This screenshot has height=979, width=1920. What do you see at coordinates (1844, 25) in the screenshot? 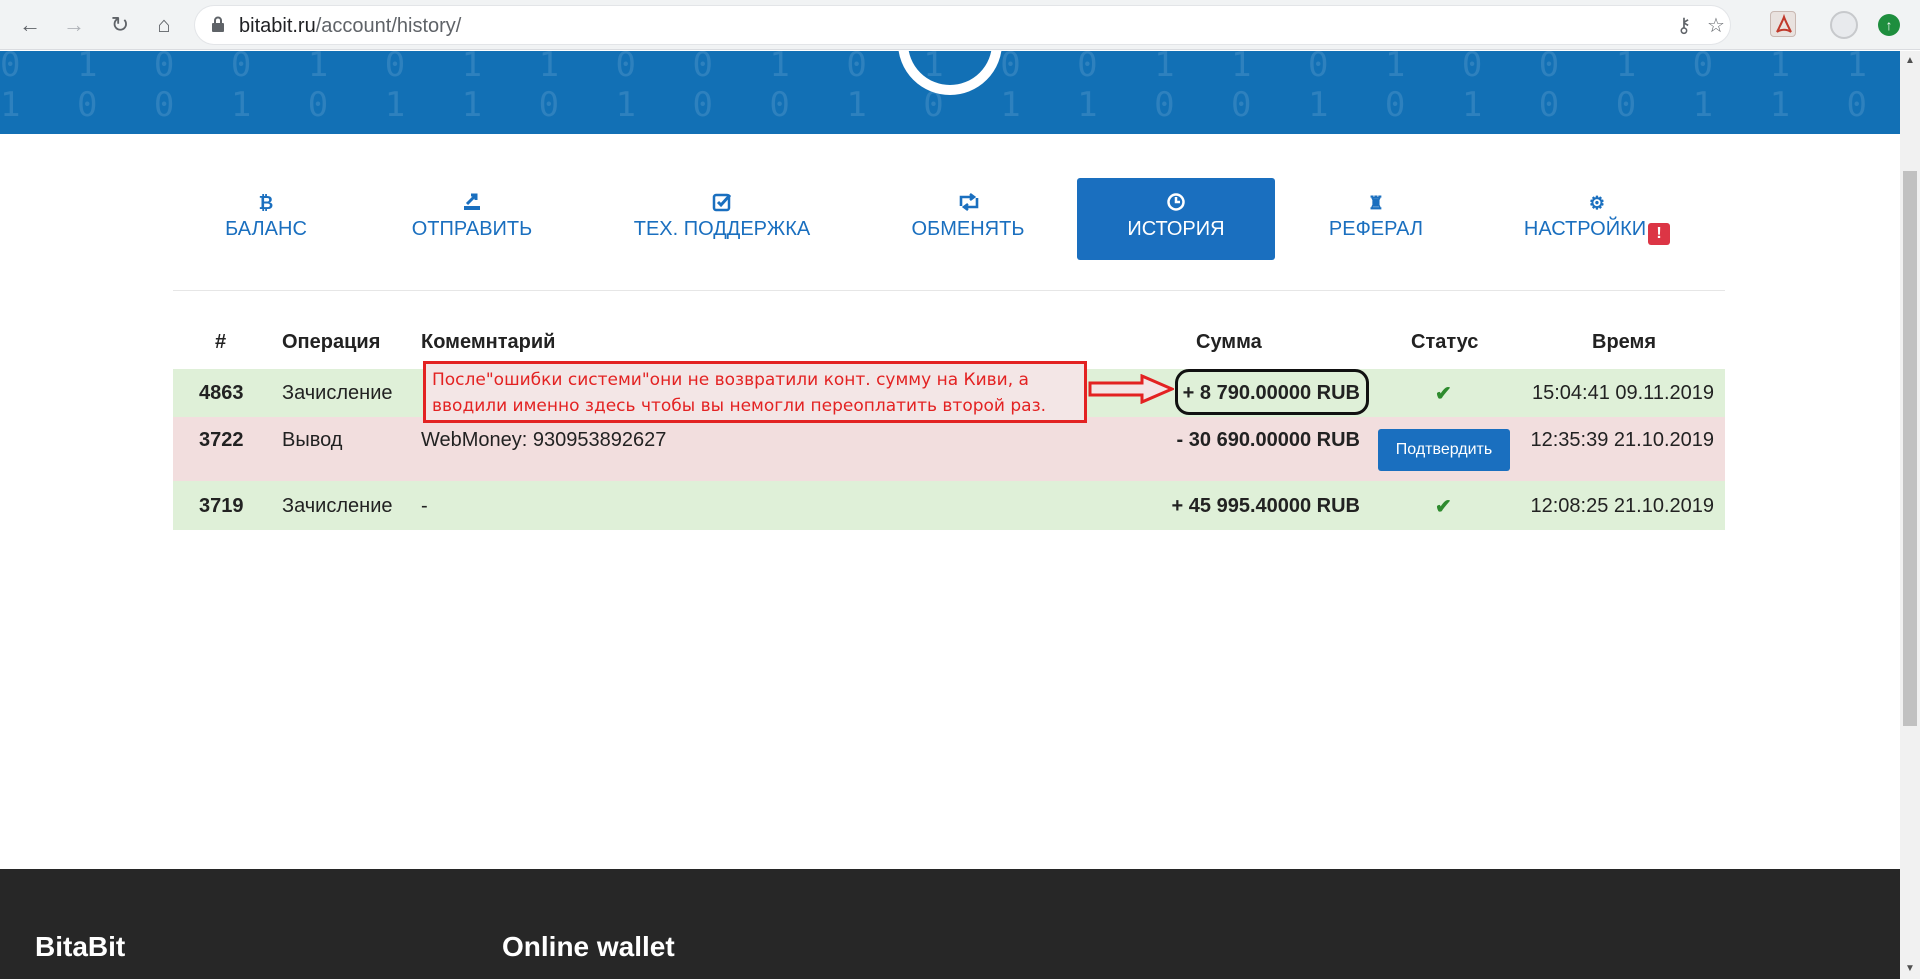
I see `profile-avatar` at bounding box center [1844, 25].